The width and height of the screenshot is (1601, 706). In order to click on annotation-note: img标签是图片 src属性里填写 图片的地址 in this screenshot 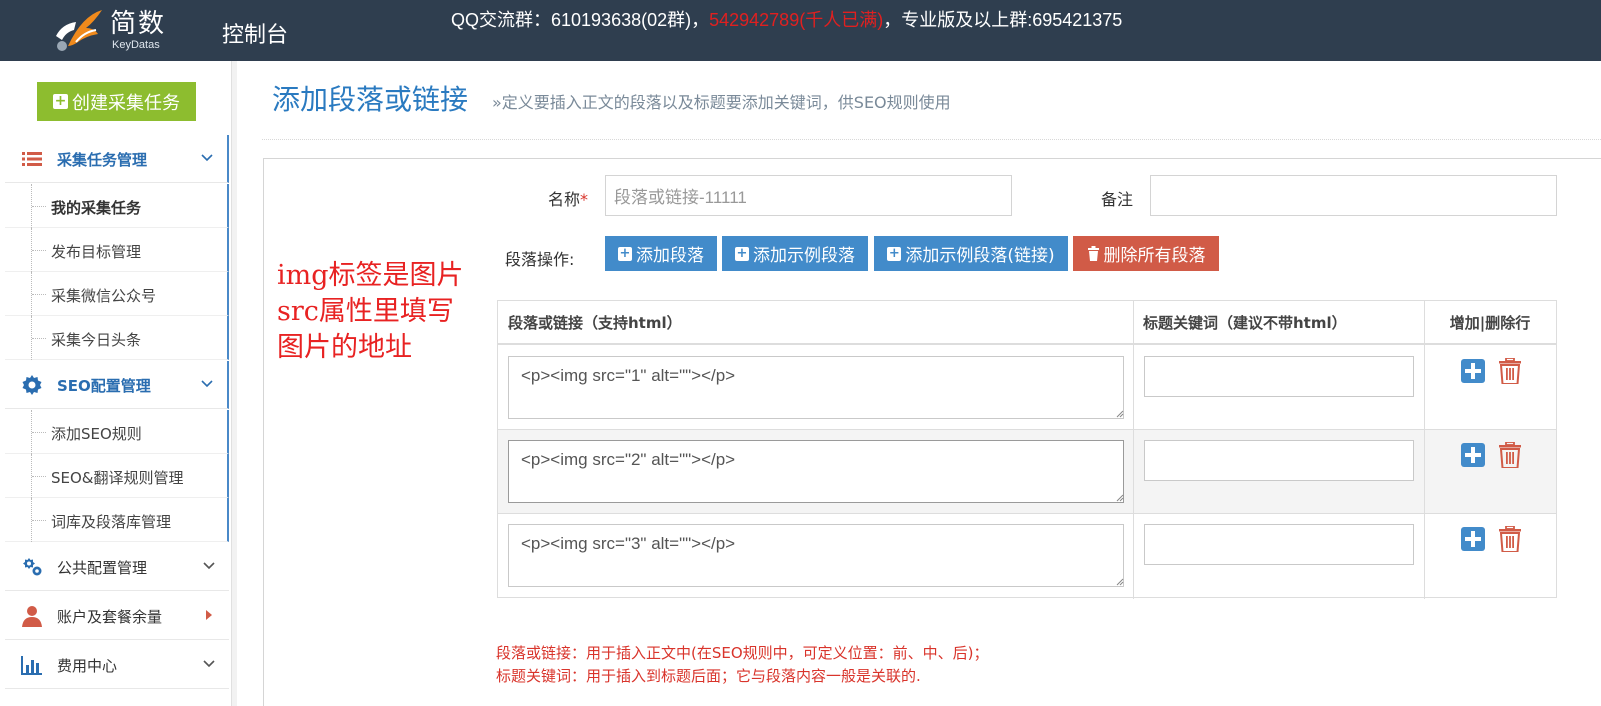, I will do `click(387, 312)`.